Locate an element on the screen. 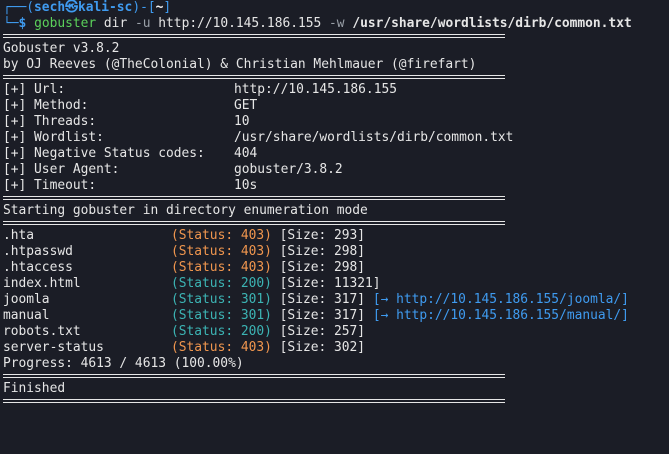 This screenshot has height=454, width=669. flag-wordlist: -w is located at coordinates (337, 23).